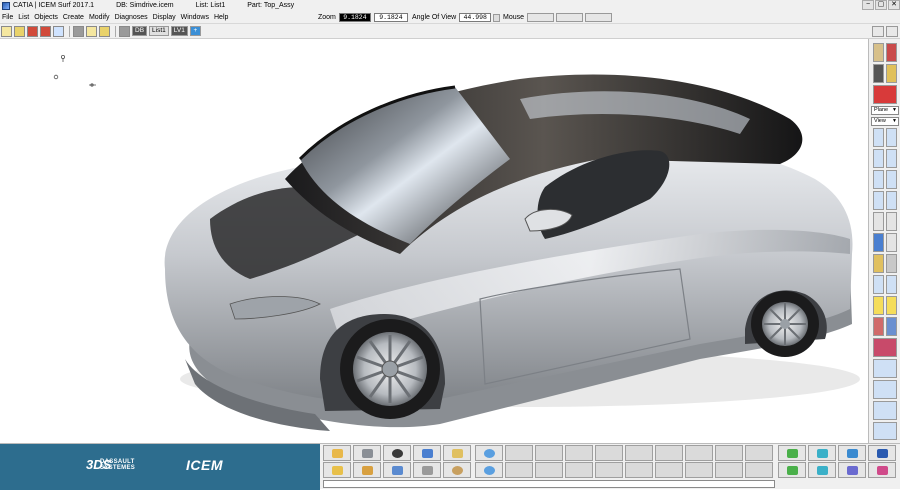 Image resolution: width=900 pixels, height=490 pixels. What do you see at coordinates (878, 263) in the screenshot?
I see `lamp-icon` at bounding box center [878, 263].